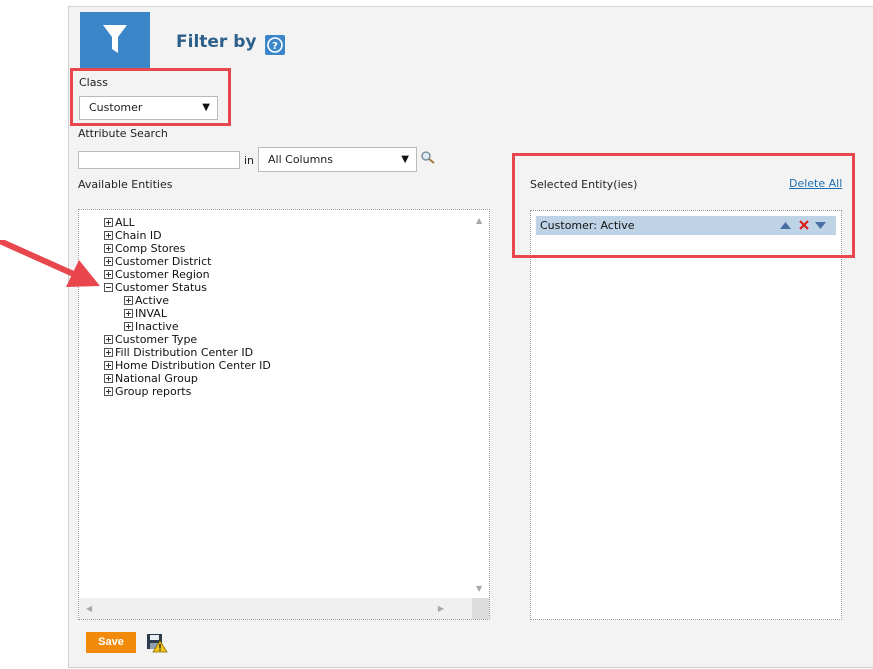  Describe the element at coordinates (123, 133) in the screenshot. I see `attribute-search-label: Attribute Search` at that location.